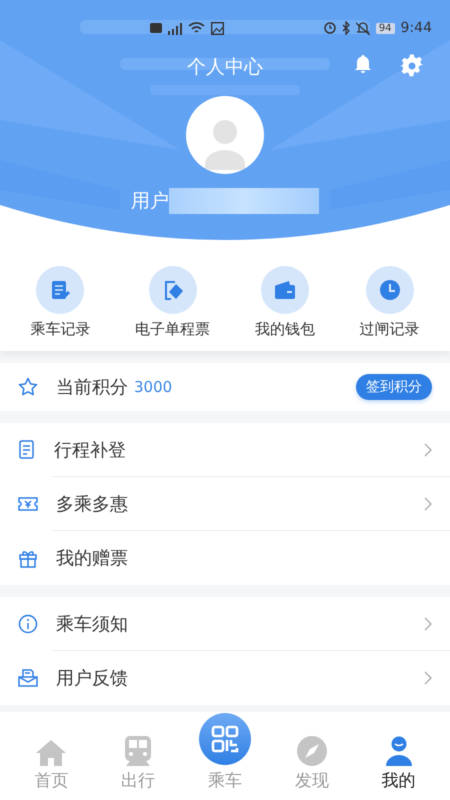 The image size is (450, 800). Describe the element at coordinates (330, 28) in the screenshot. I see `alarm-icon` at that location.